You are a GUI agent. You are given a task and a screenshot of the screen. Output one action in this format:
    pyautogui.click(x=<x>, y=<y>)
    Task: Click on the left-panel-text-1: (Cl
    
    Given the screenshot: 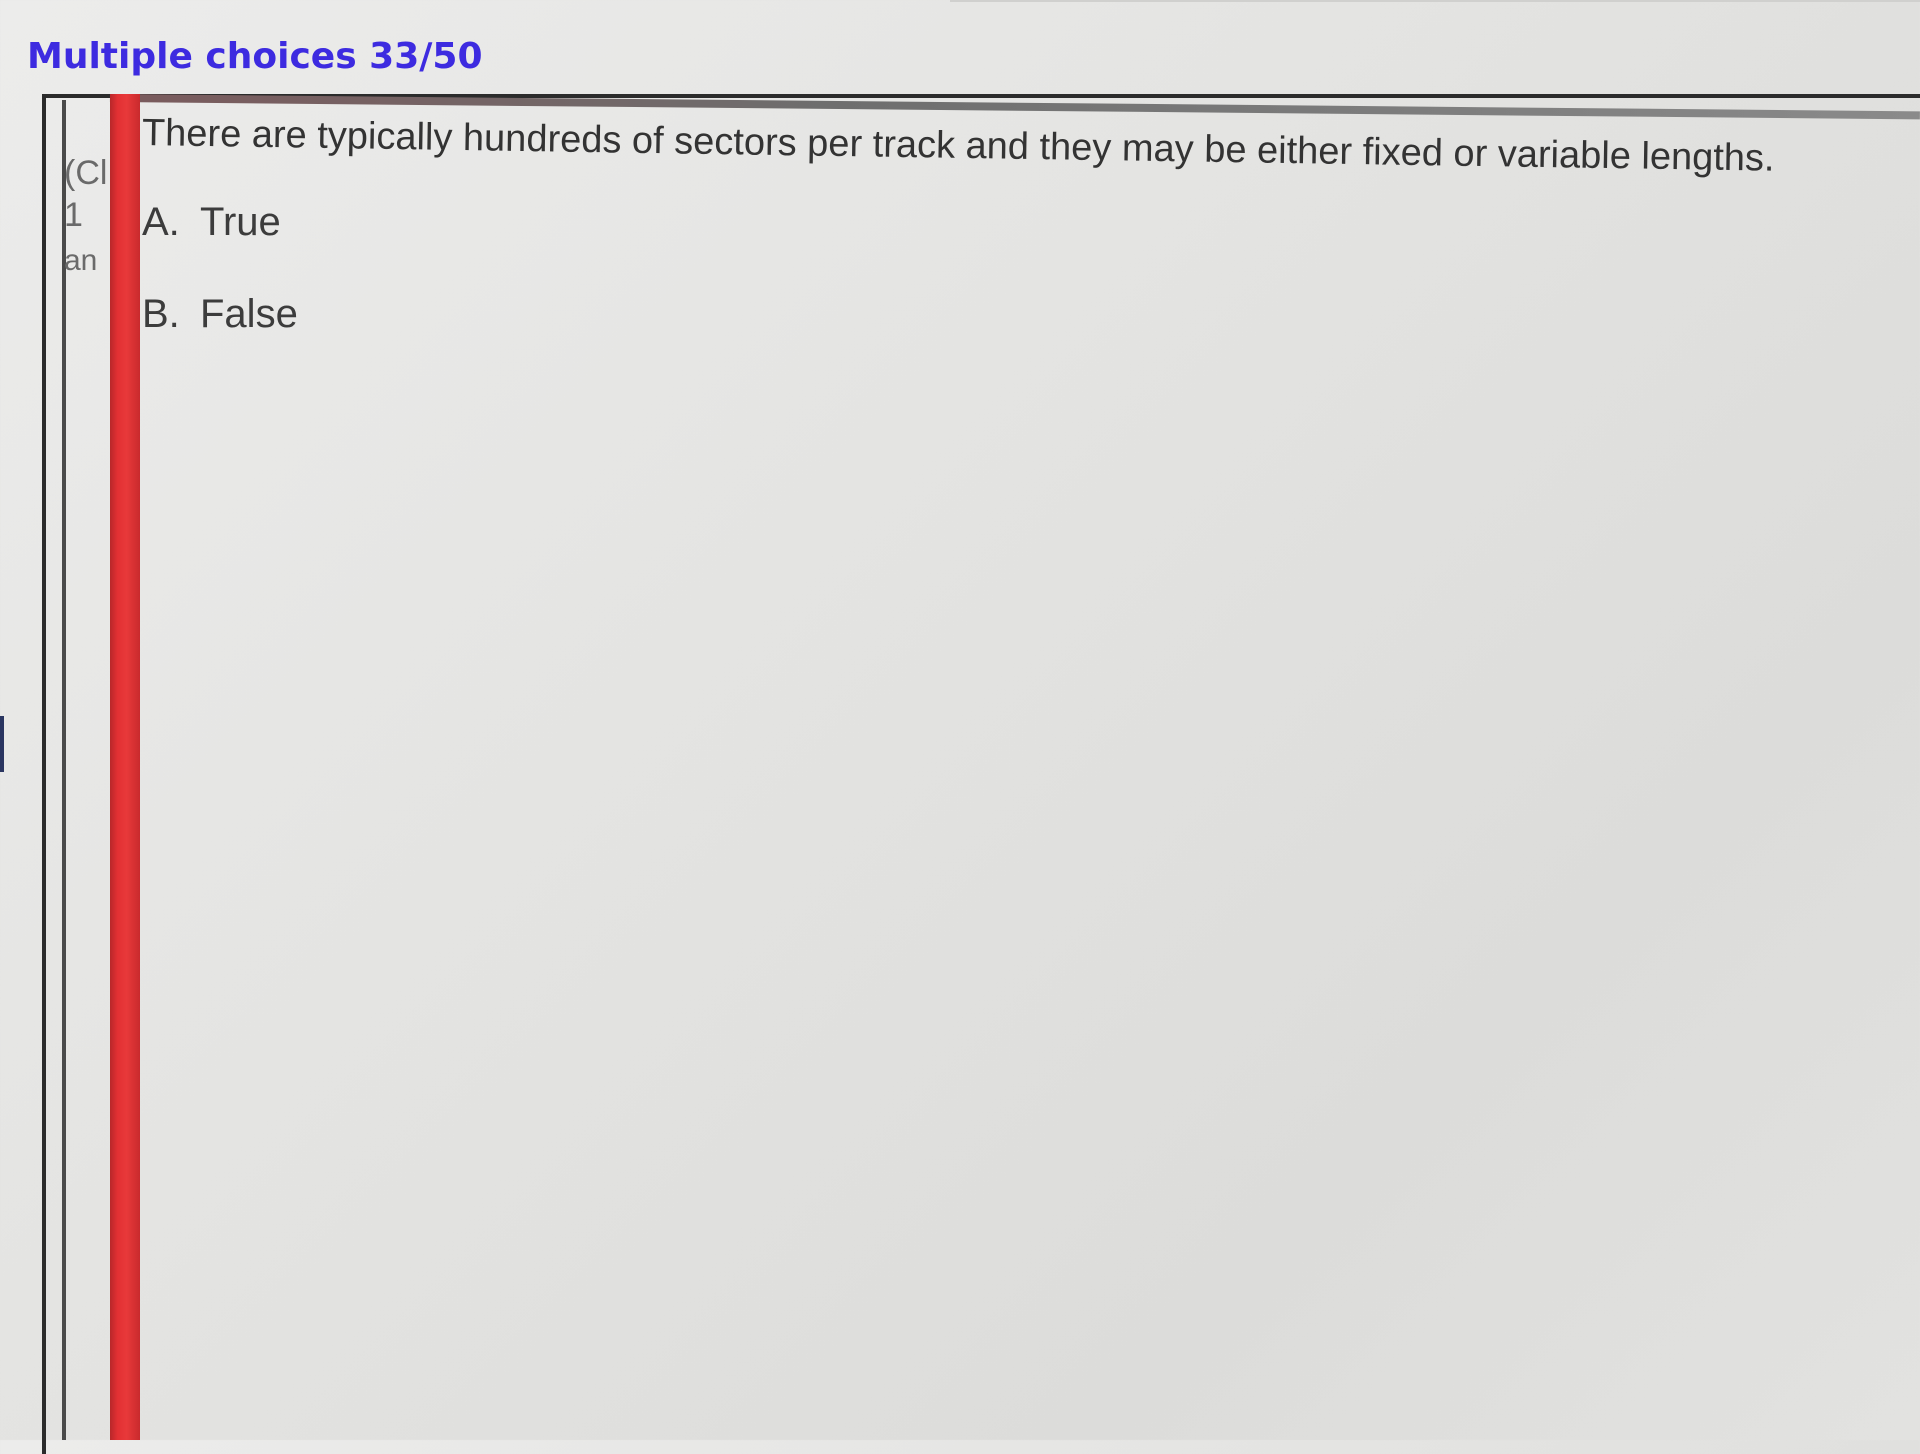 What is the action you would take?
    pyautogui.click(x=86, y=173)
    